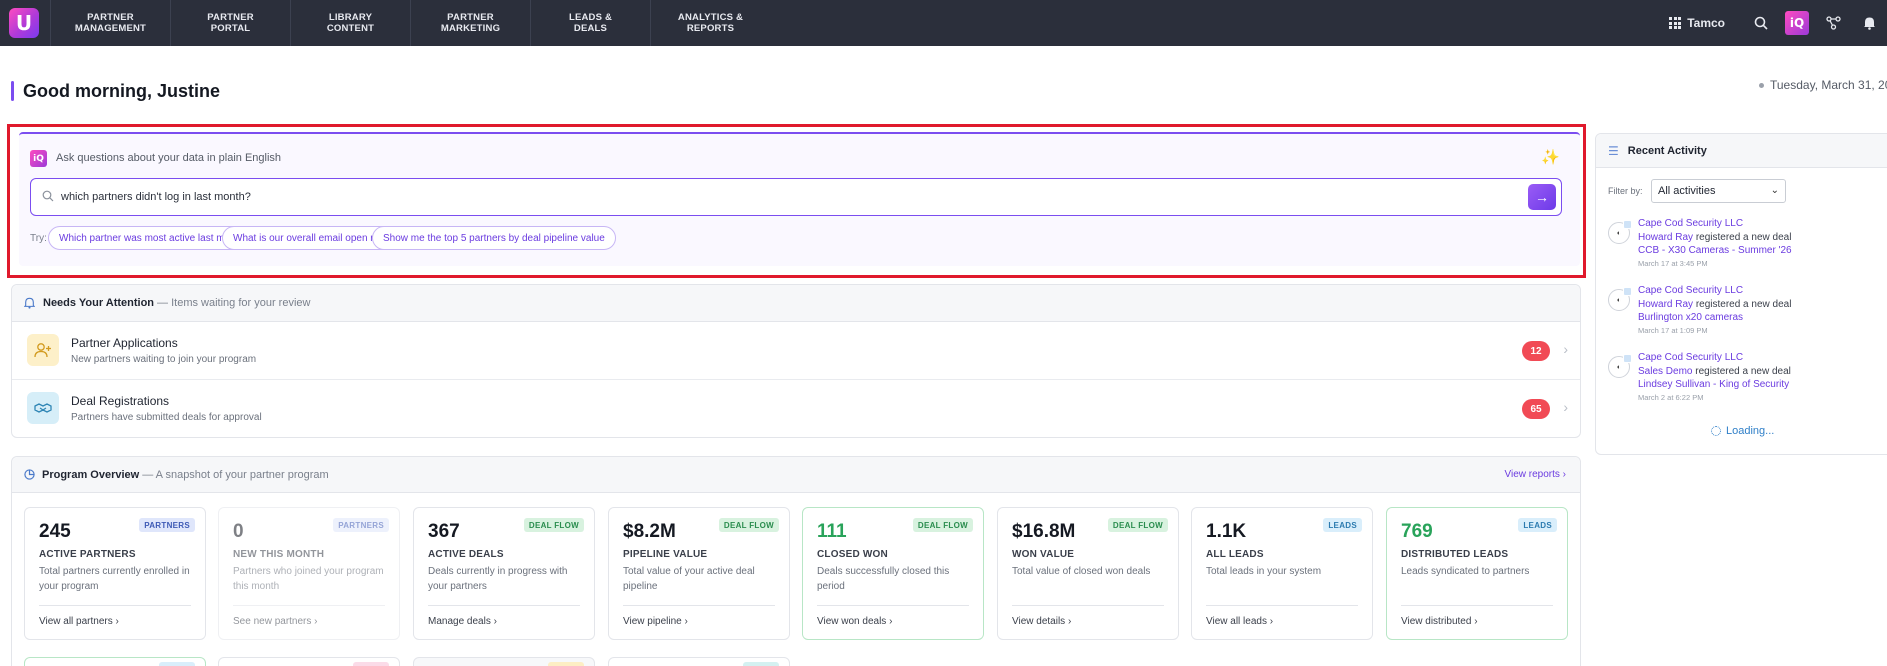  I want to click on filter-value: All activities, so click(1687, 191).